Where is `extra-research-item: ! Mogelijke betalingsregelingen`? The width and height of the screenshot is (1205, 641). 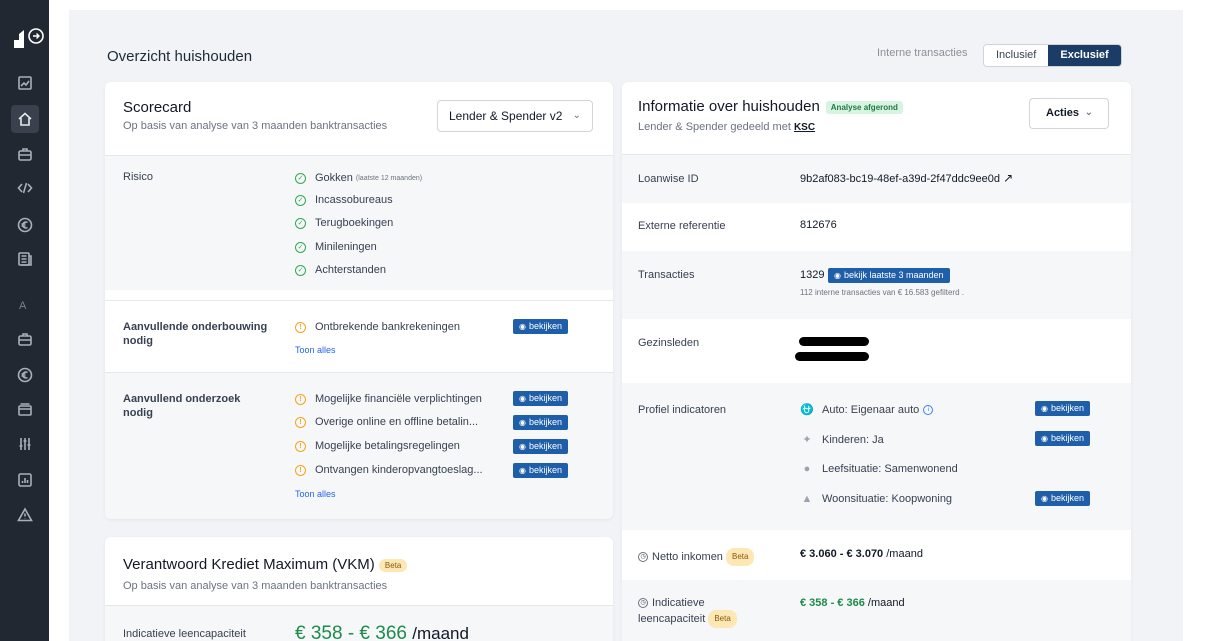
extra-research-item: ! Mogelijke betalingsregelingen is located at coordinates (377, 446).